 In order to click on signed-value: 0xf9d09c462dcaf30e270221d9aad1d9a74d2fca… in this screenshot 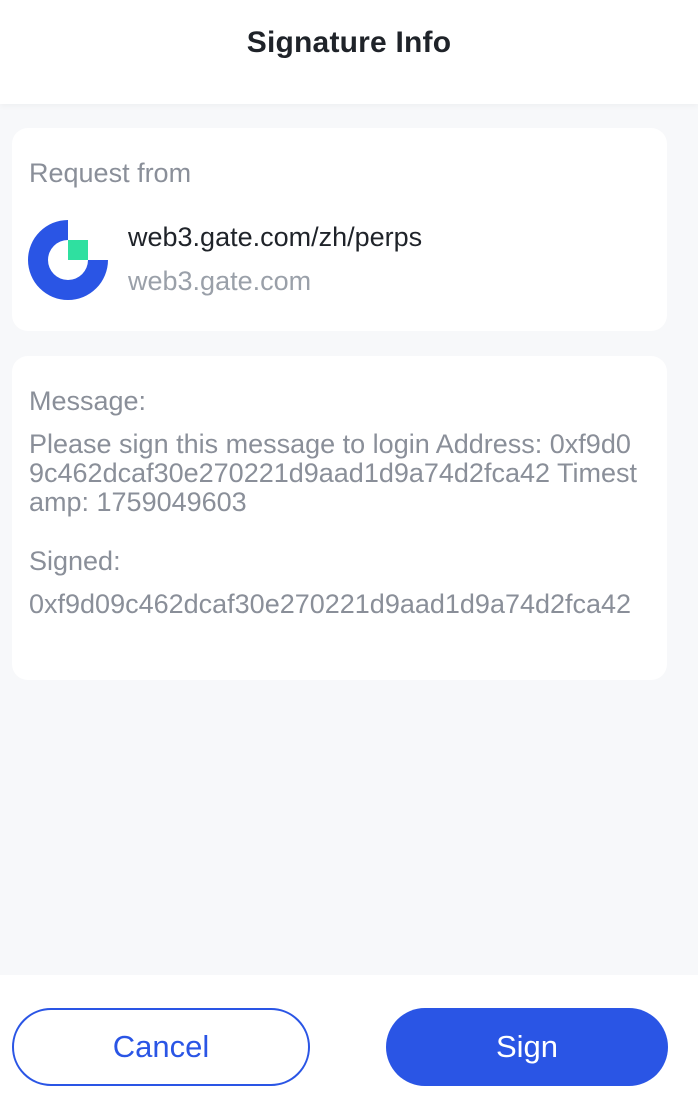, I will do `click(330, 604)`.